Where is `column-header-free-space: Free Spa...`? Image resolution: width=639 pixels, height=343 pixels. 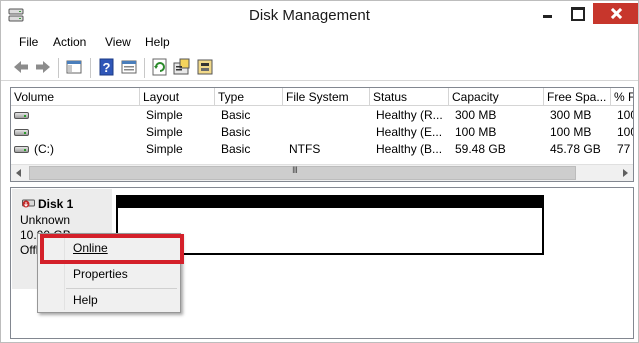
column-header-free-space: Free Spa... is located at coordinates (577, 97).